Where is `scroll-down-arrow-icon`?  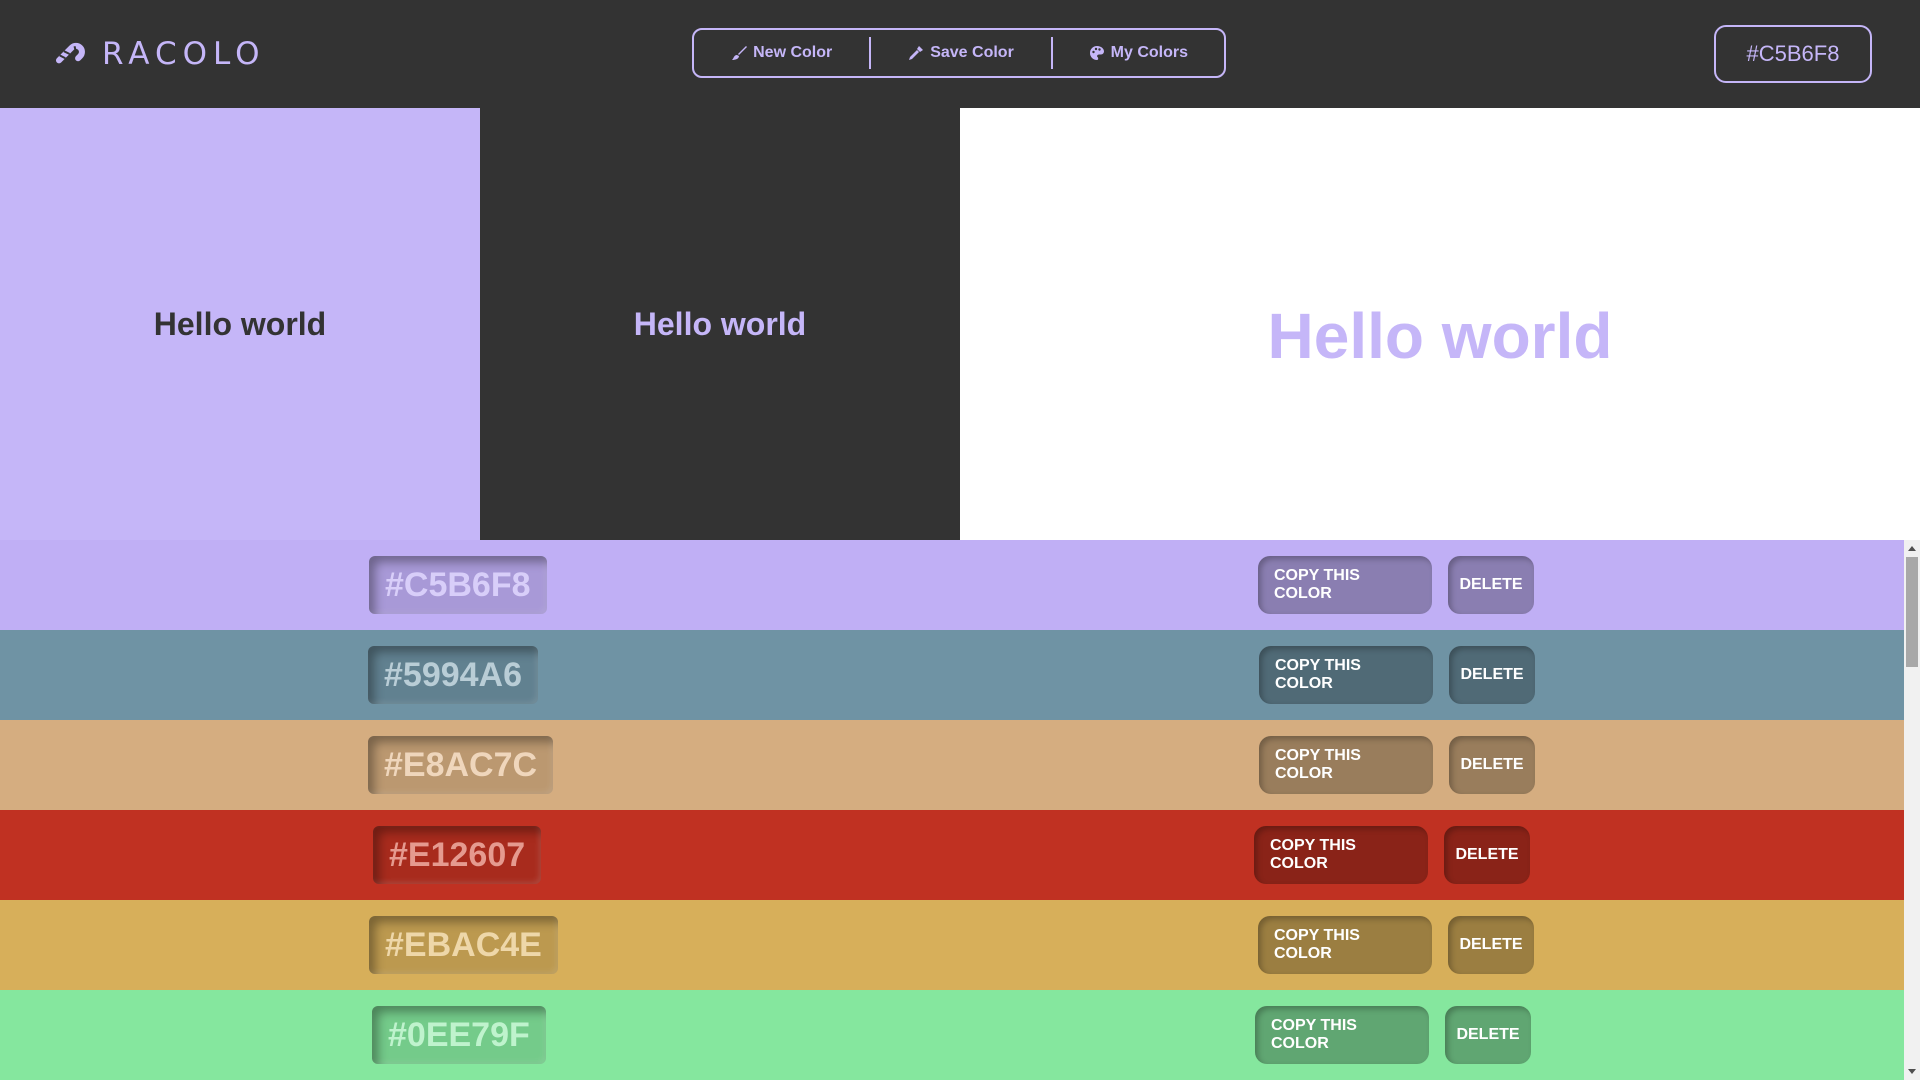 scroll-down-arrow-icon is located at coordinates (1912, 1071).